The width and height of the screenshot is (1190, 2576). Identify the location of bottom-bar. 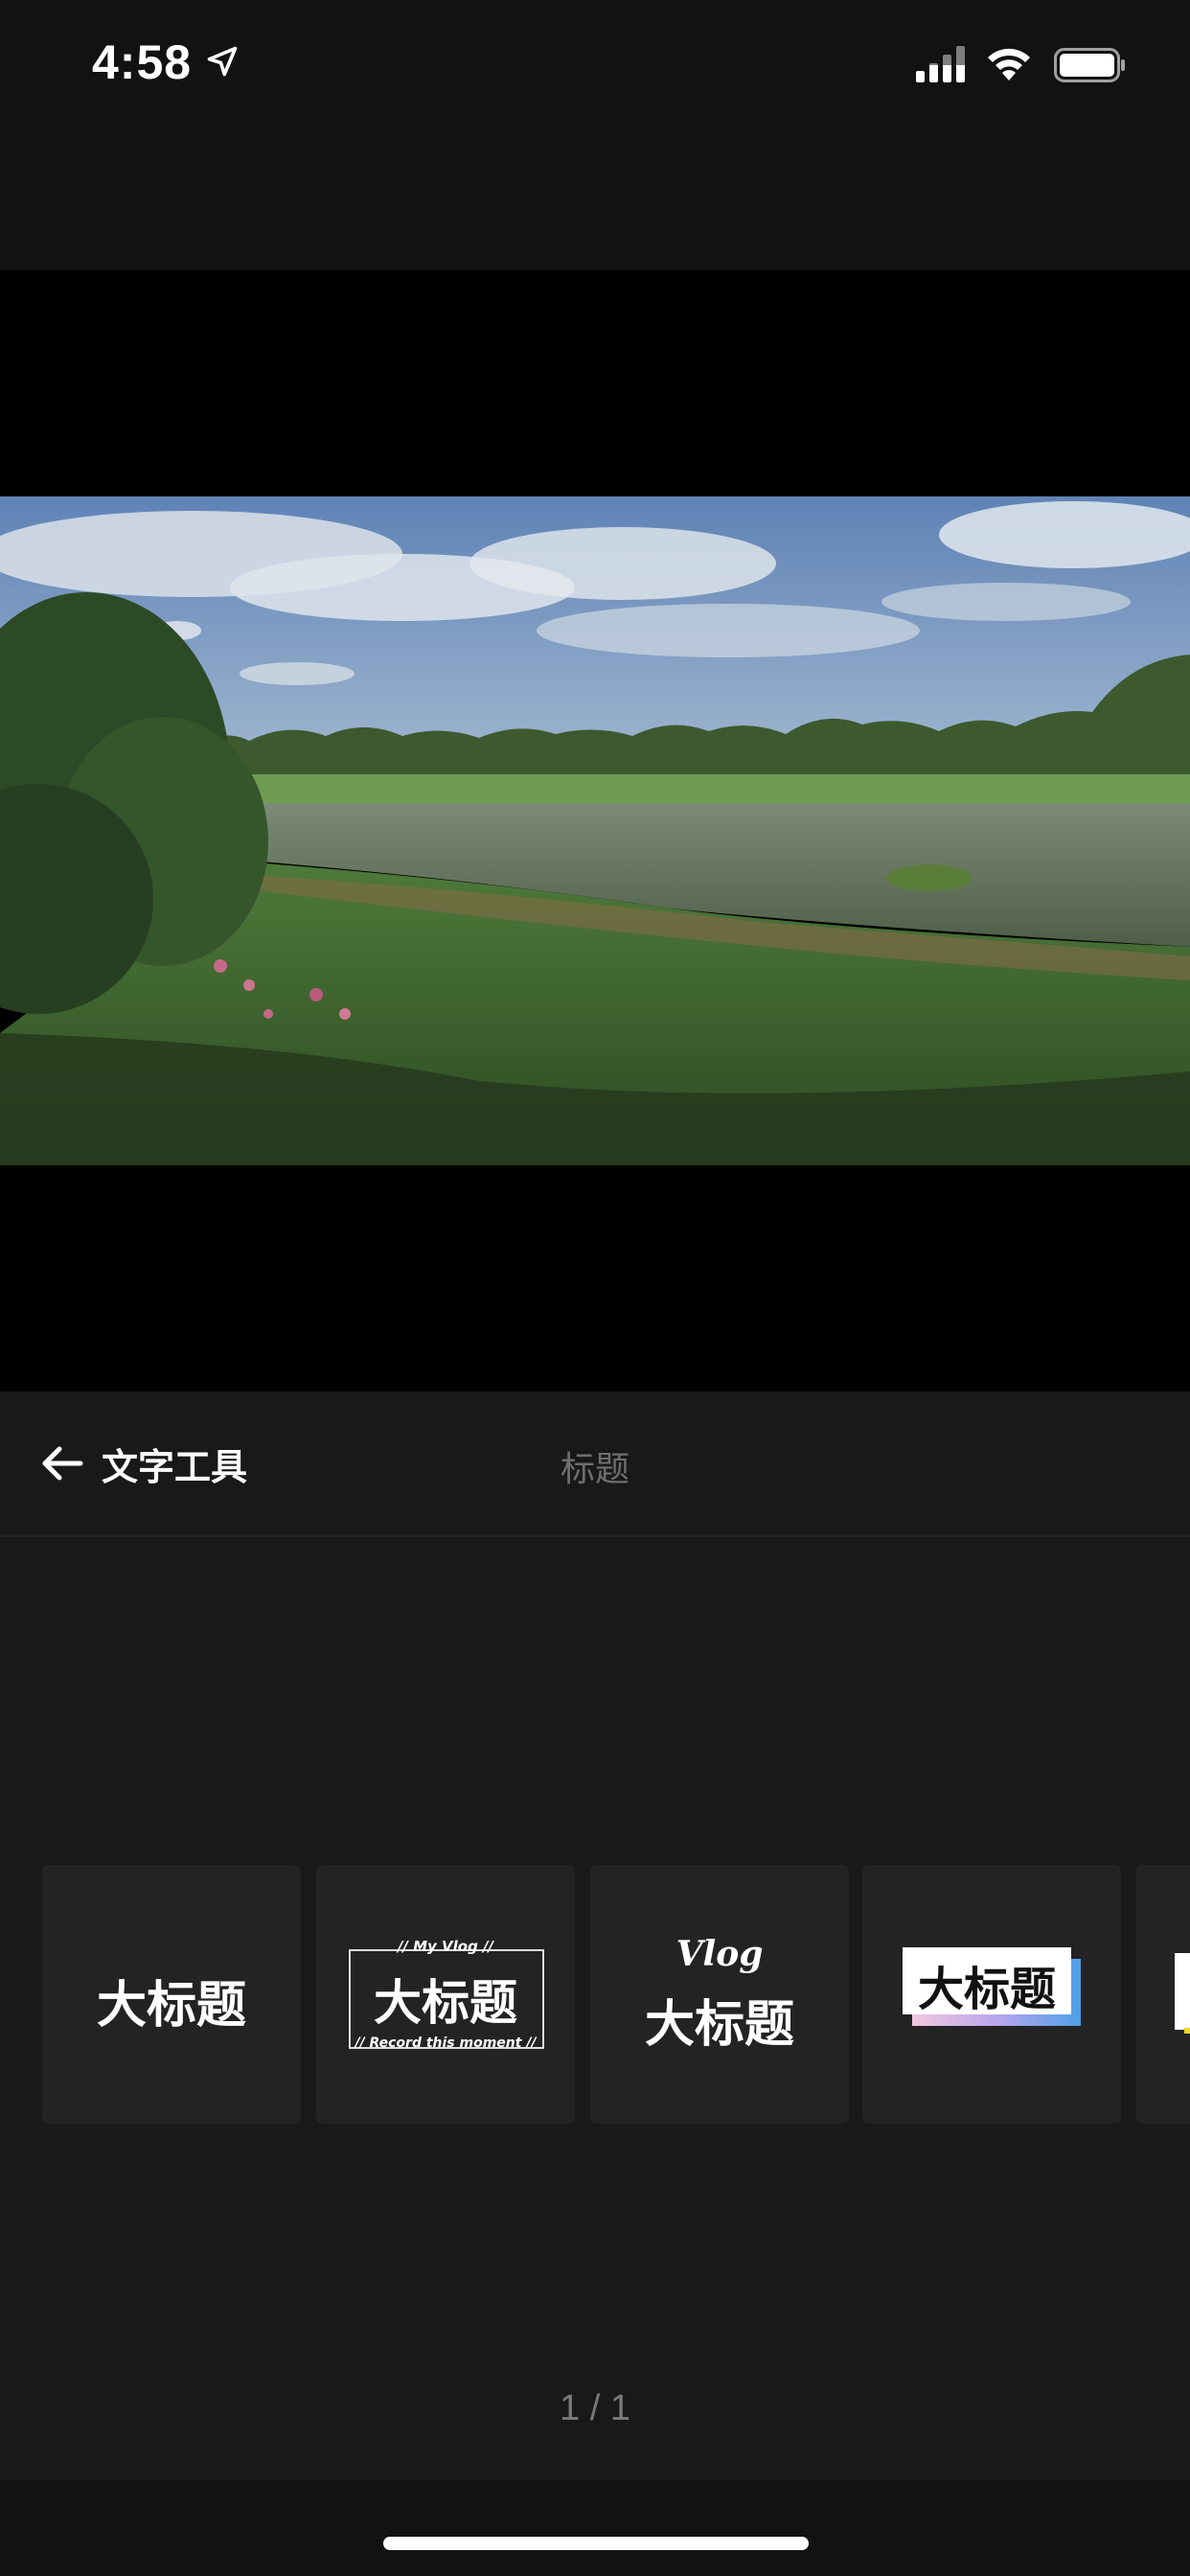
(595, 2528).